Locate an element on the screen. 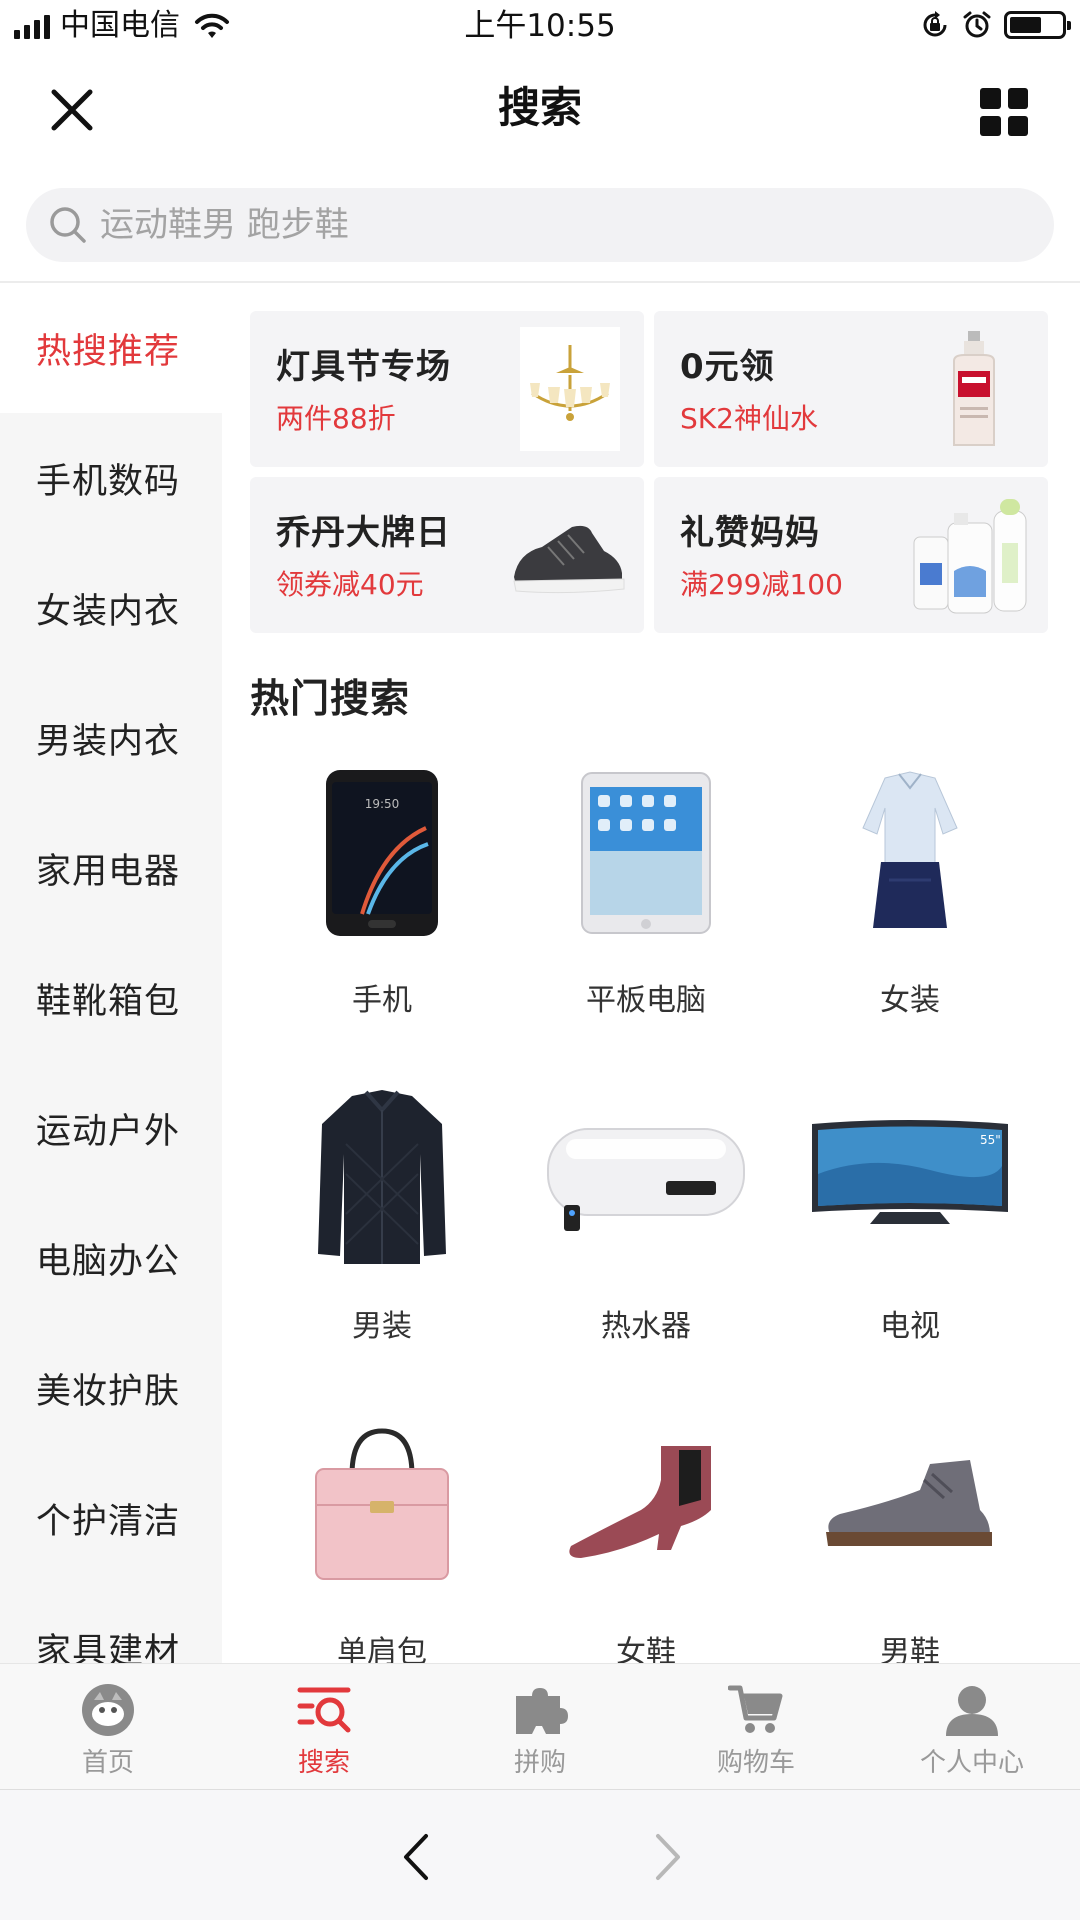  tab-profile: 个人中心 is located at coordinates (972, 1727).